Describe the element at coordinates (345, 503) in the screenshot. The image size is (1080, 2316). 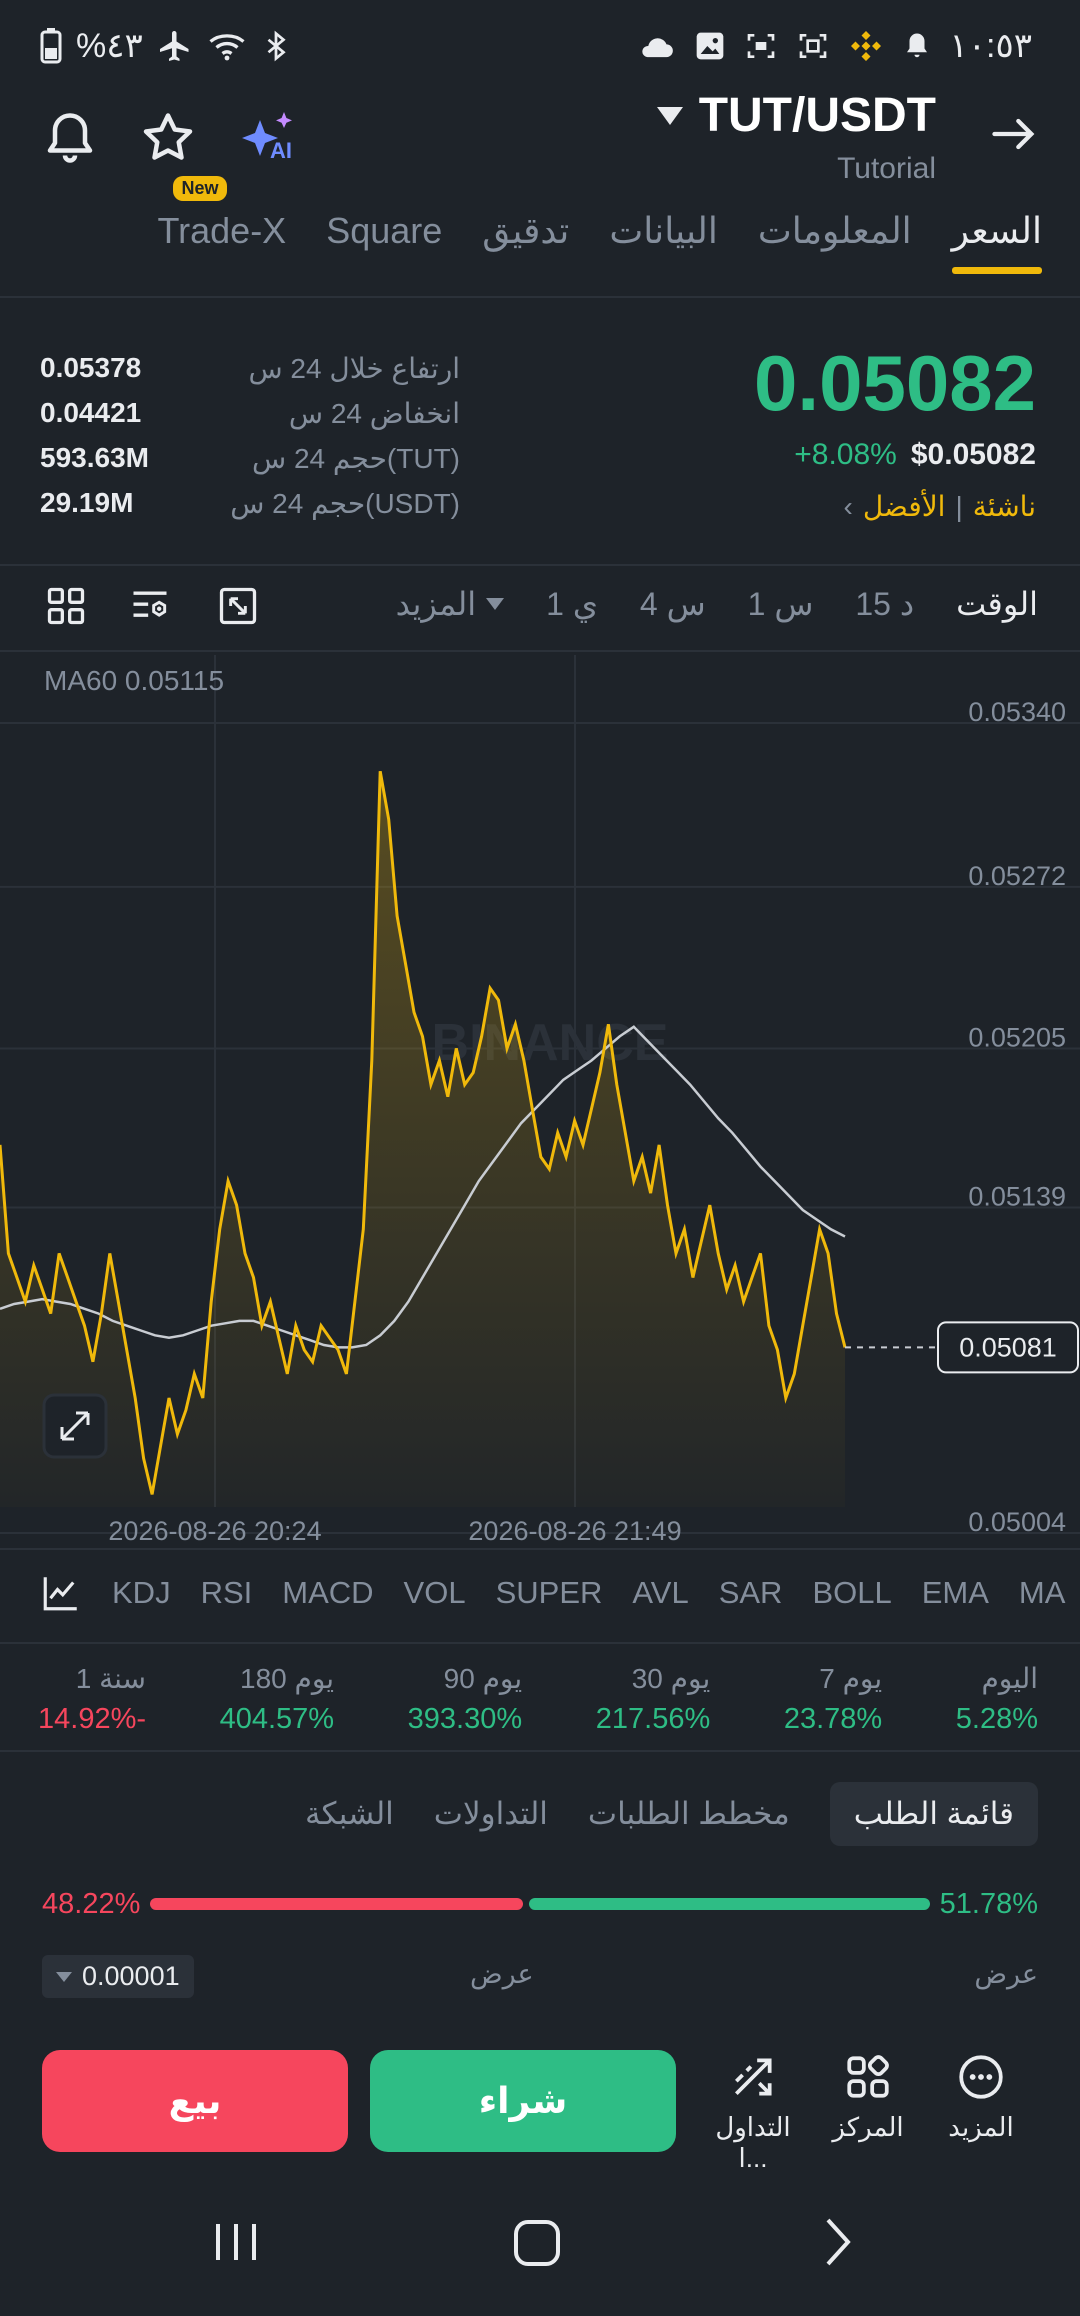
I see `stat-label: حجم 24 س(USDT)` at that location.